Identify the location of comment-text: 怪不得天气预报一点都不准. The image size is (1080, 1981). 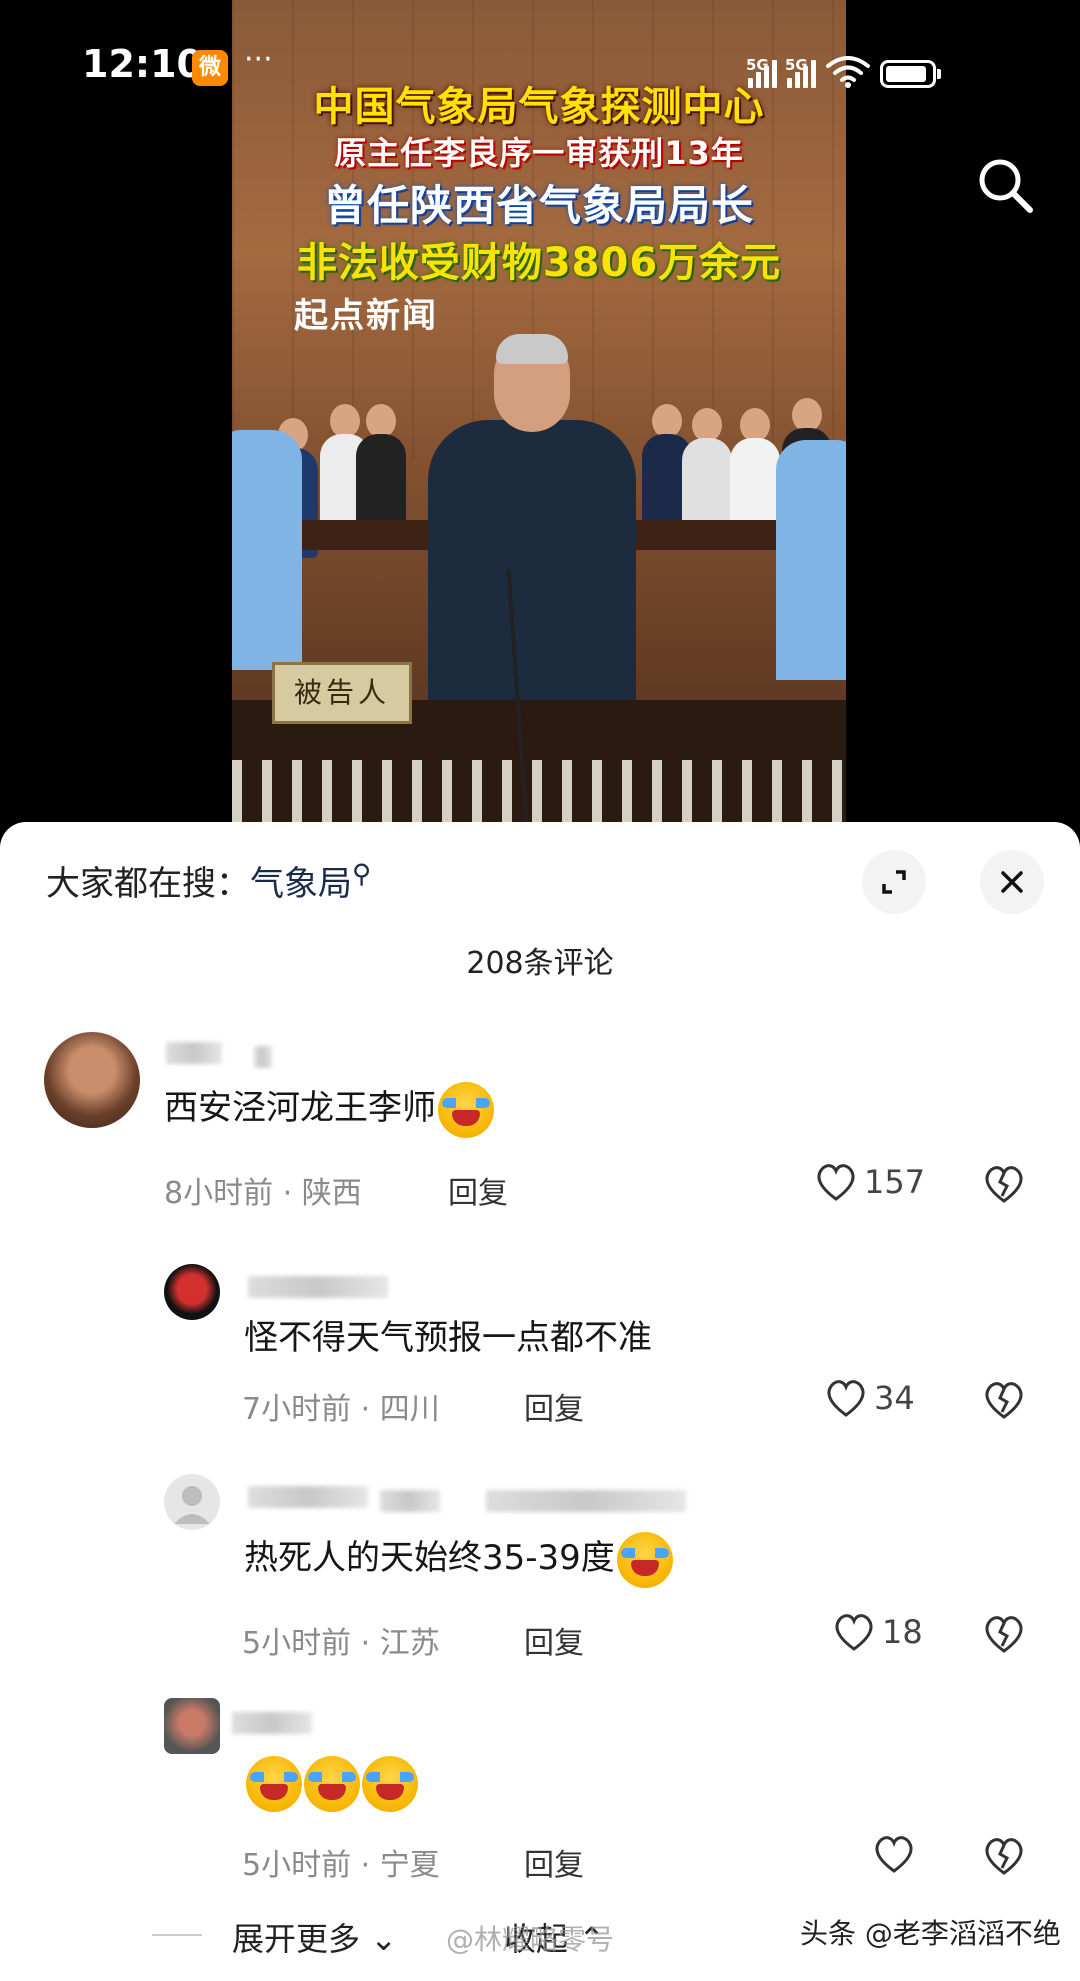
(448, 1338).